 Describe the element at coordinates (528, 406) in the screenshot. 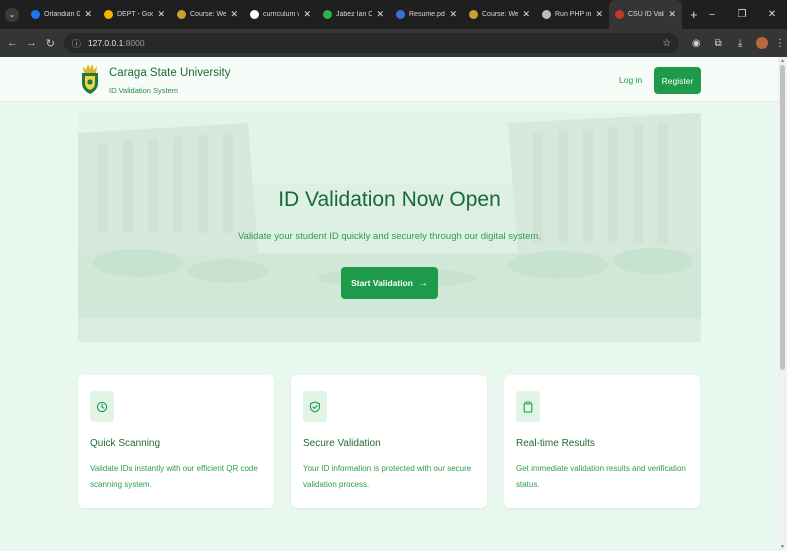

I see `clipboard-icon` at that location.